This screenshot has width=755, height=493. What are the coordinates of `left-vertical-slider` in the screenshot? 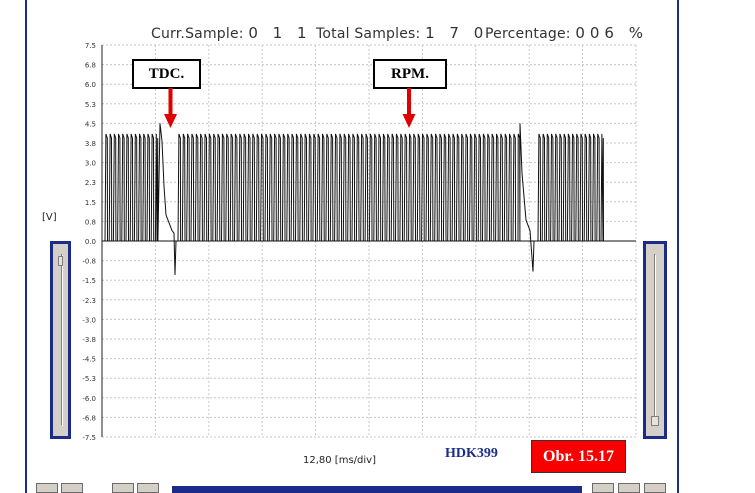 It's located at (60, 340).